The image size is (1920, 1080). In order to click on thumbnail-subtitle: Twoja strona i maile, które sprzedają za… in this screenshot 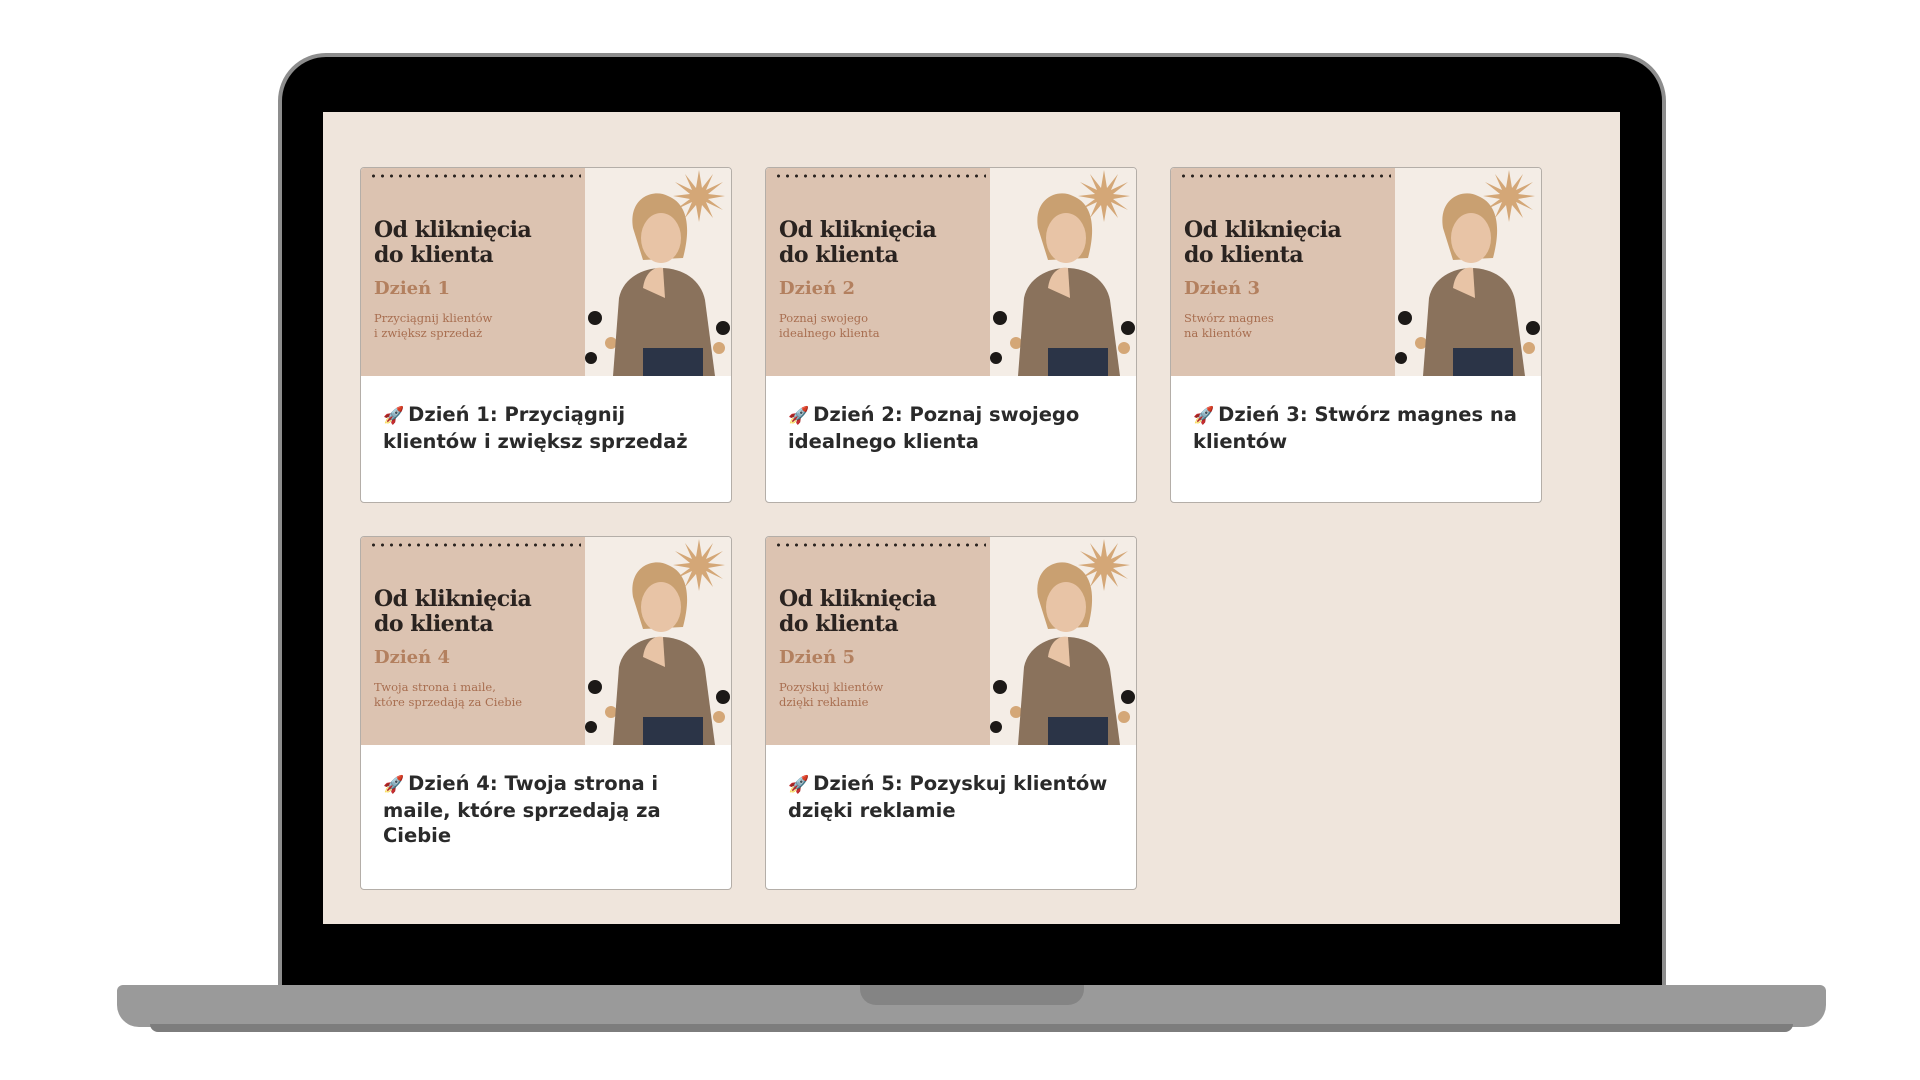, I will do `click(448, 694)`.